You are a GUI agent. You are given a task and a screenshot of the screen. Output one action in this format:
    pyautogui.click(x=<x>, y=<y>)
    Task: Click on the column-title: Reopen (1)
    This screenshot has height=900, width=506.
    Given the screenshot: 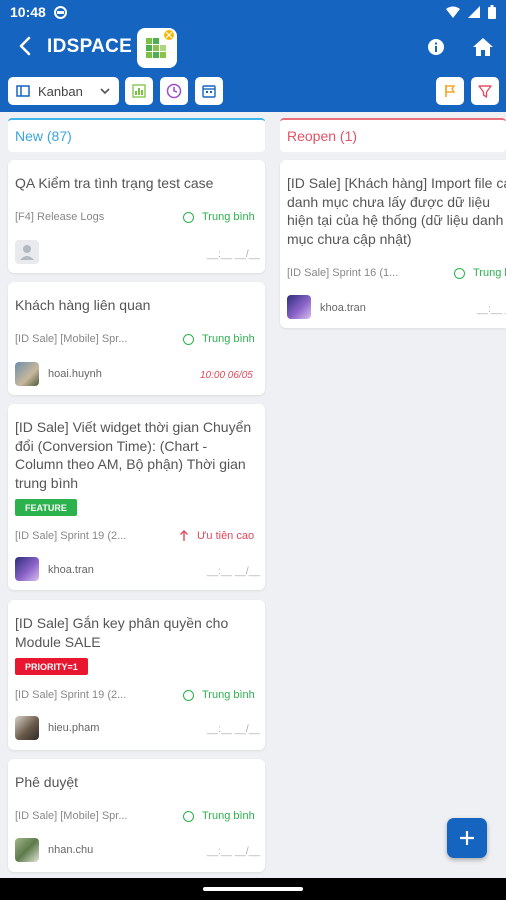 What is the action you would take?
    pyautogui.click(x=322, y=136)
    